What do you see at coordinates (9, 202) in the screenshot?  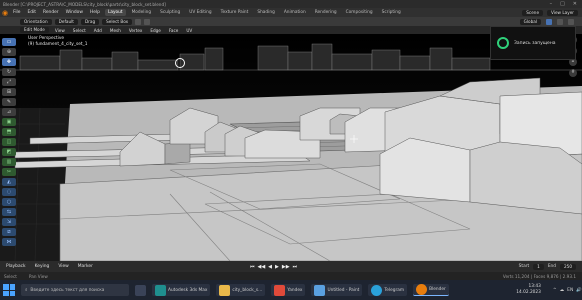 I see `smooth-tool: ○` at bounding box center [9, 202].